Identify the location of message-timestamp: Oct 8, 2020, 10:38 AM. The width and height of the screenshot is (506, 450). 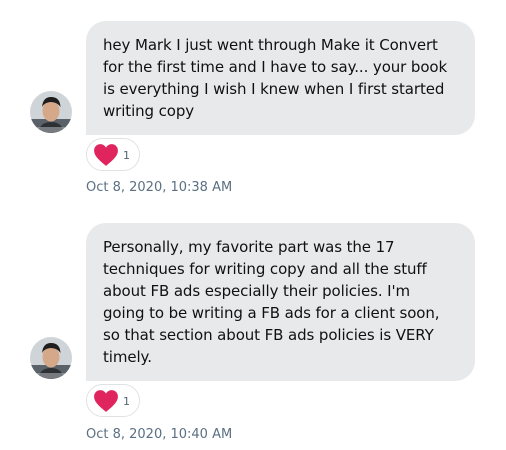
(159, 187).